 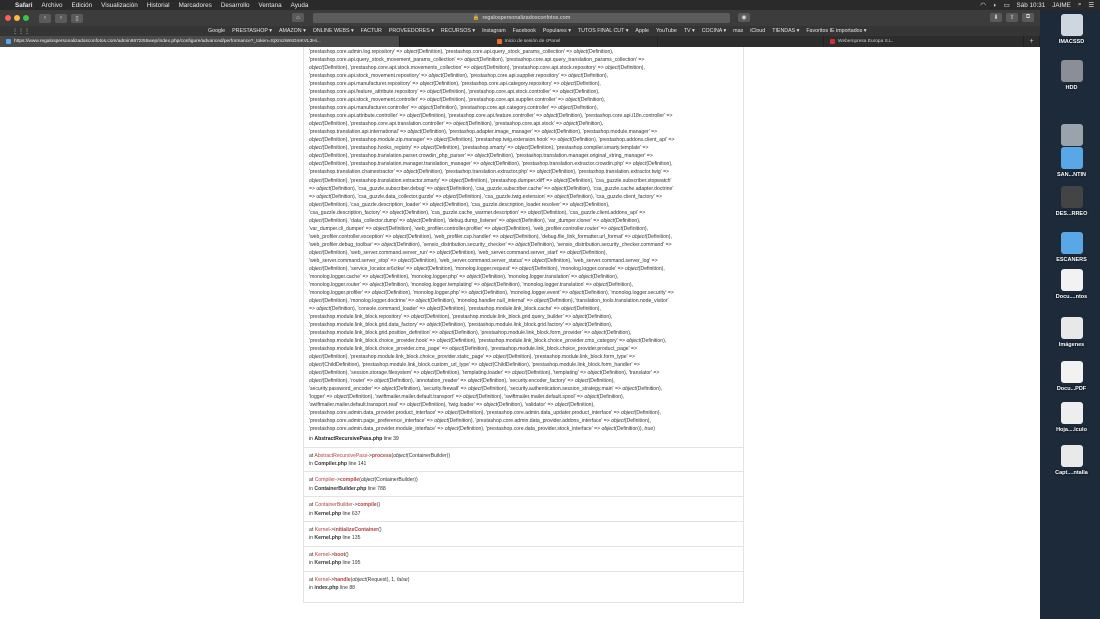 What do you see at coordinates (1071, 284) in the screenshot?
I see `desktop-item: Docu....ntos` at bounding box center [1071, 284].